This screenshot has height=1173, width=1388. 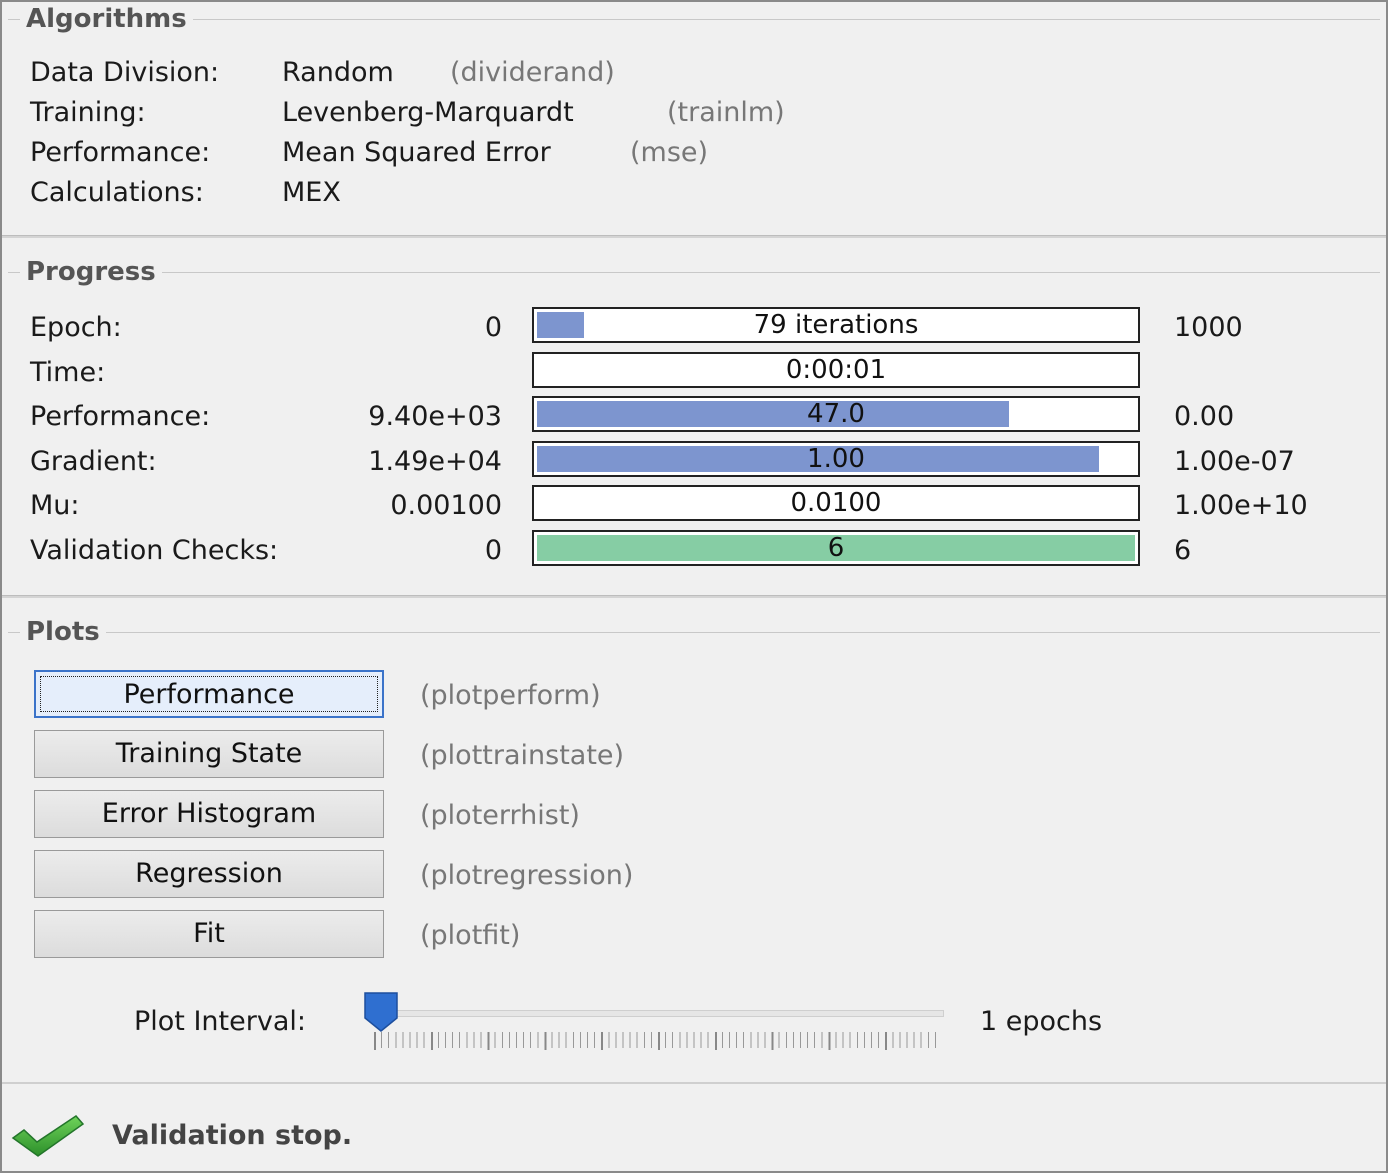 I want to click on performance-start: 9.40e+03, so click(x=435, y=416).